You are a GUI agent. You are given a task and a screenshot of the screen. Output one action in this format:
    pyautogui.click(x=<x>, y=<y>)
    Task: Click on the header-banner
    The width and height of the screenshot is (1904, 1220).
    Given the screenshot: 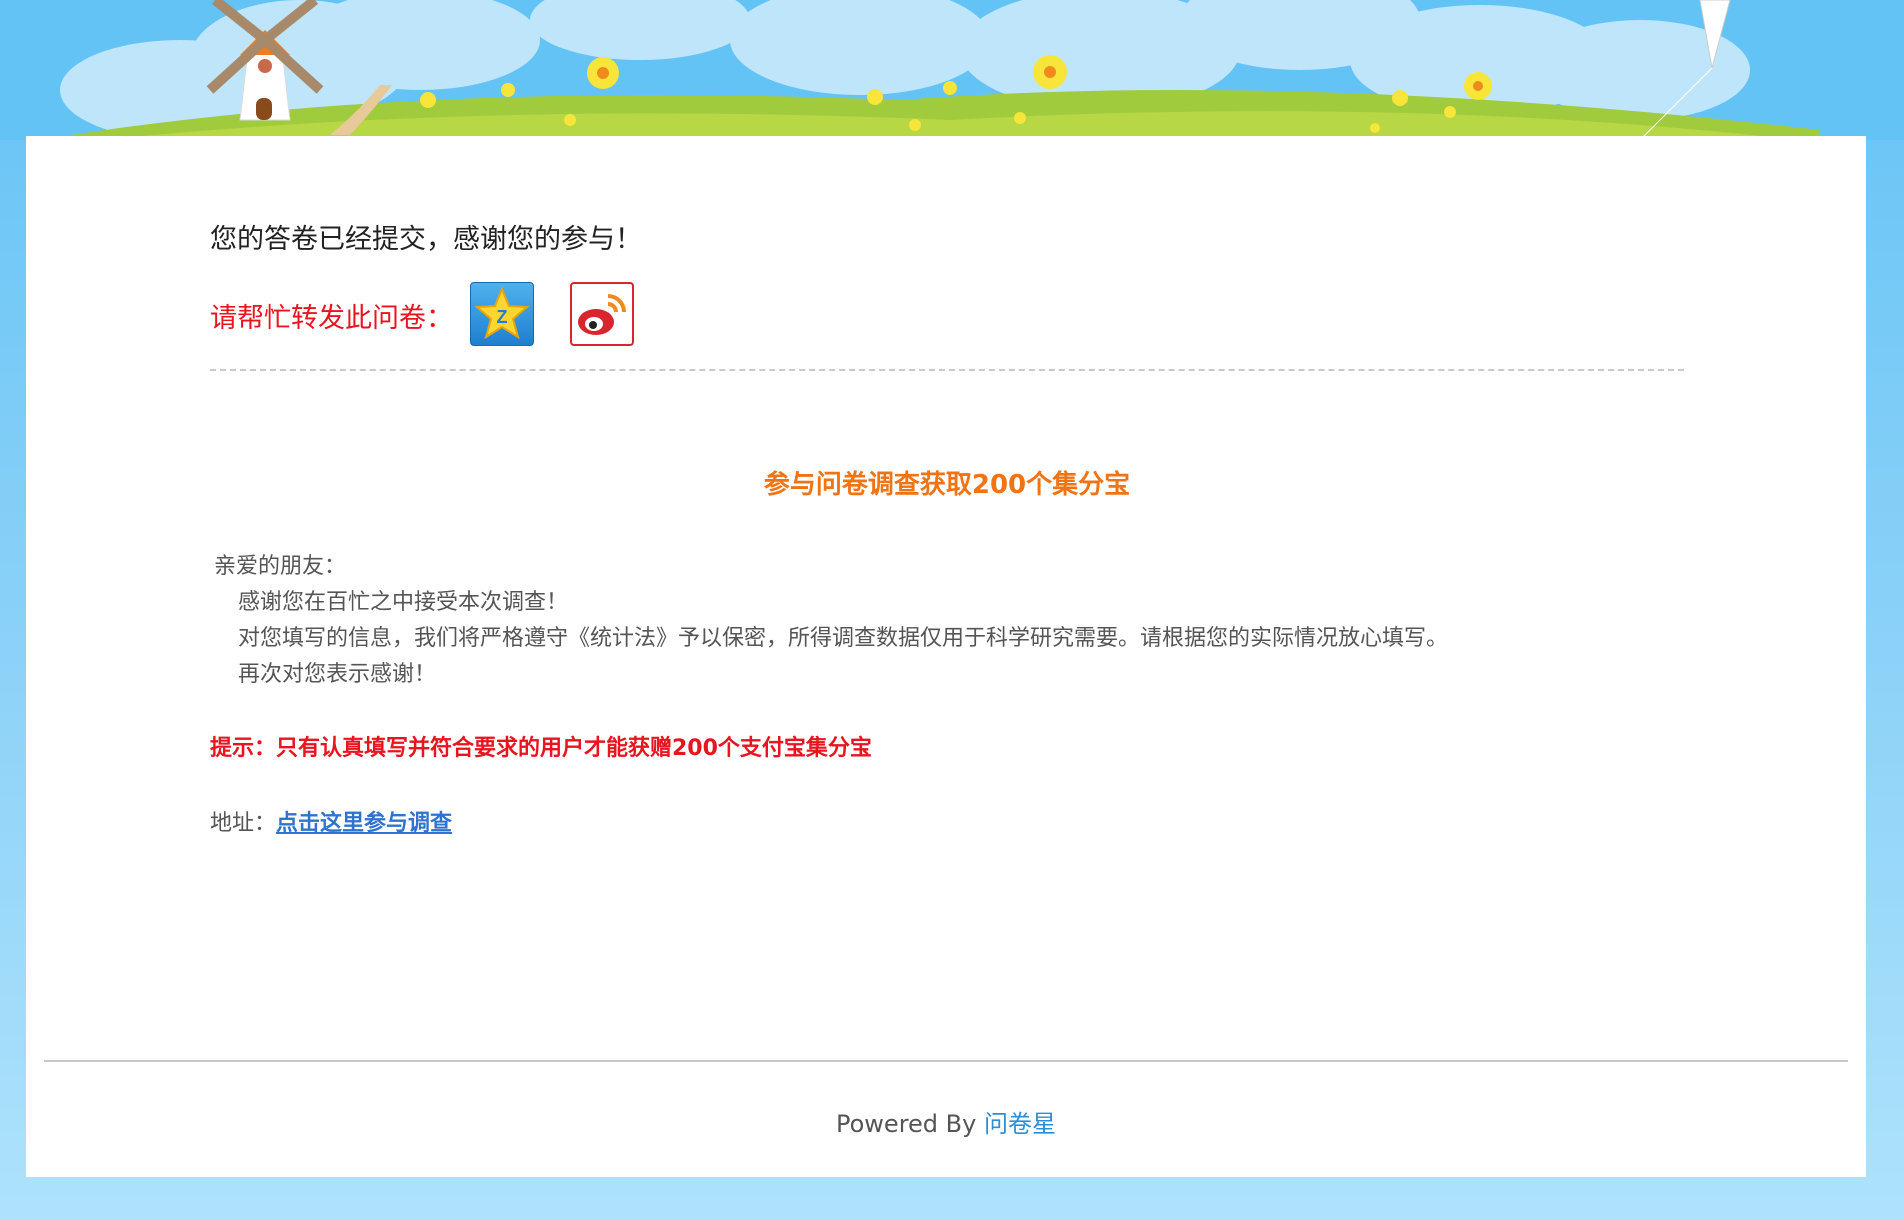 What is the action you would take?
    pyautogui.click(x=952, y=70)
    